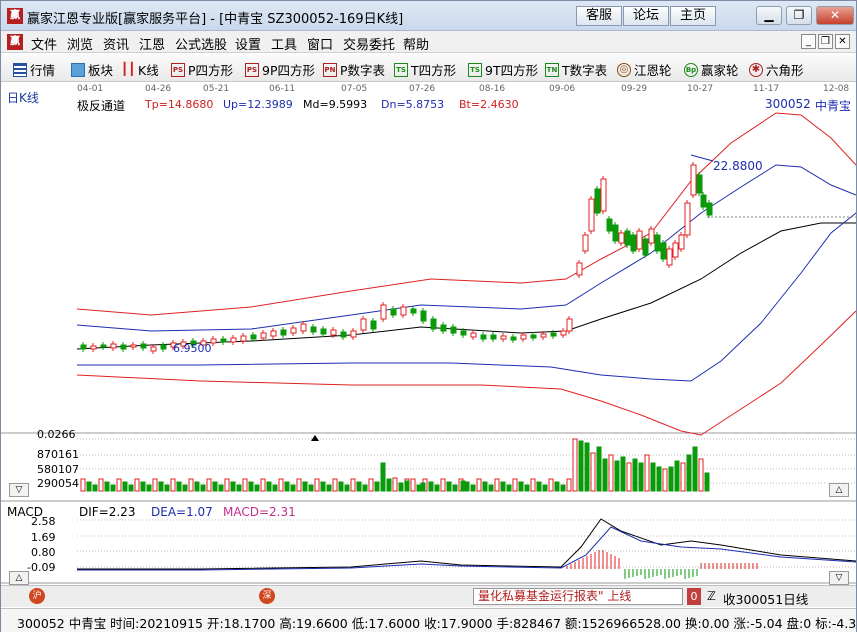 This screenshot has height=632, width=857. I want to click on watch-text: 收300051日线, so click(765, 598).